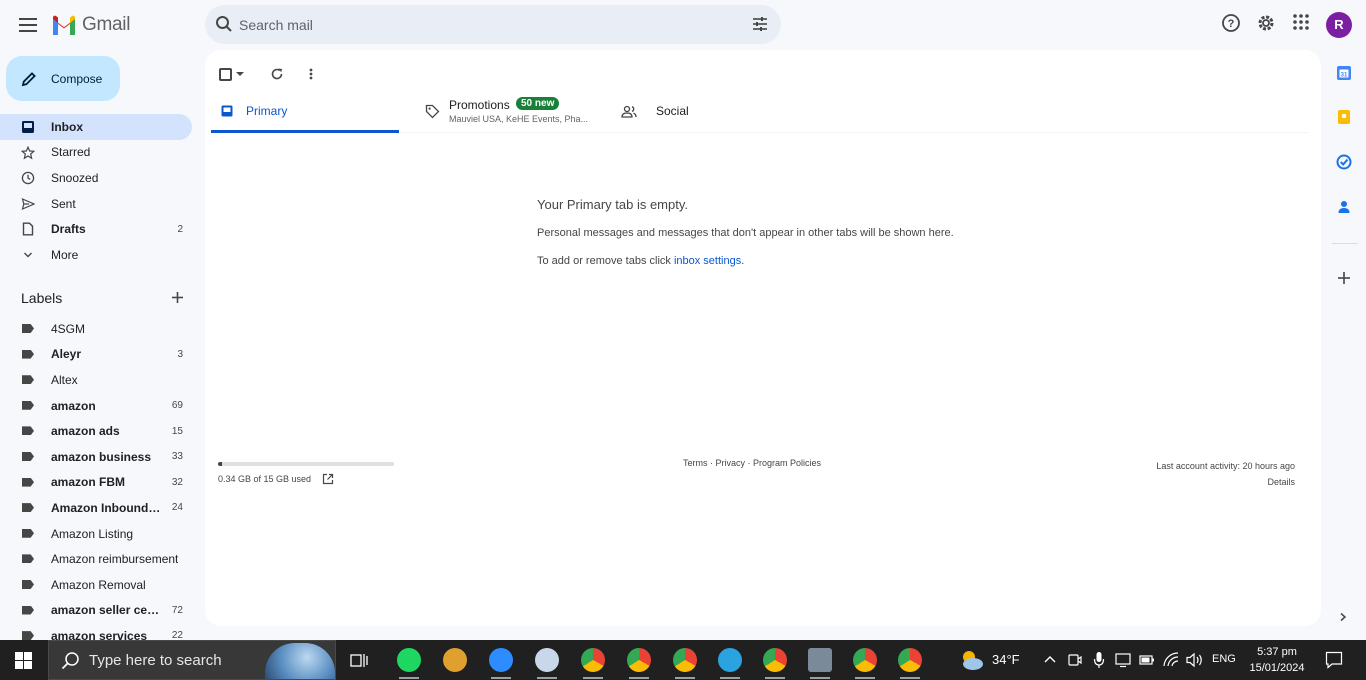 The height and width of the screenshot is (680, 1366). What do you see at coordinates (1225, 466) in the screenshot?
I see `last-activity-text: Last account activity: 20 hours ago` at bounding box center [1225, 466].